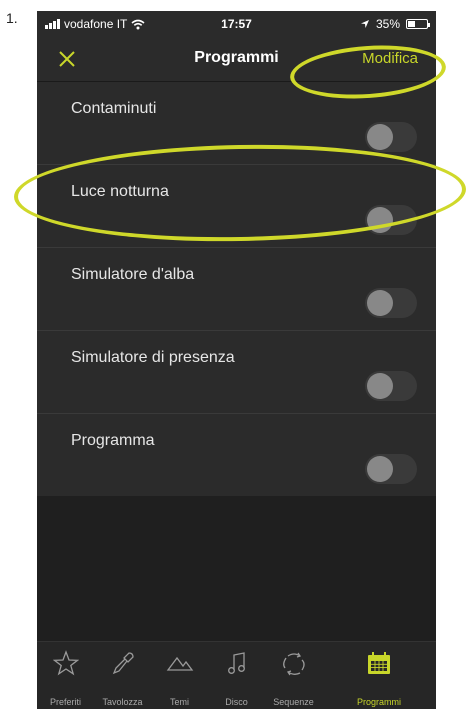 This screenshot has width=469, height=709. I want to click on cycle-arrows-icon, so click(293, 664).